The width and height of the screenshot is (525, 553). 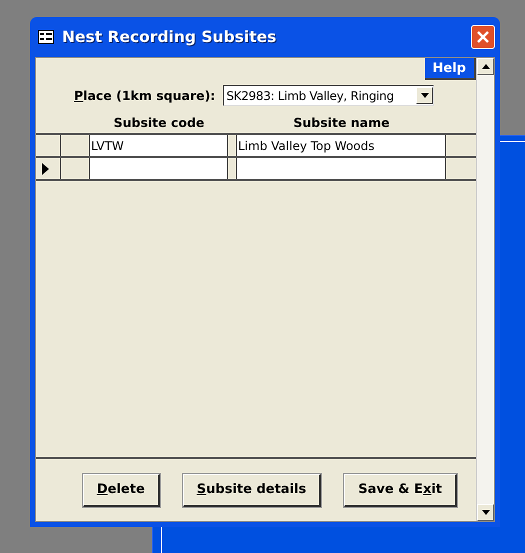 What do you see at coordinates (450, 69) in the screenshot?
I see `help-button: Help` at bounding box center [450, 69].